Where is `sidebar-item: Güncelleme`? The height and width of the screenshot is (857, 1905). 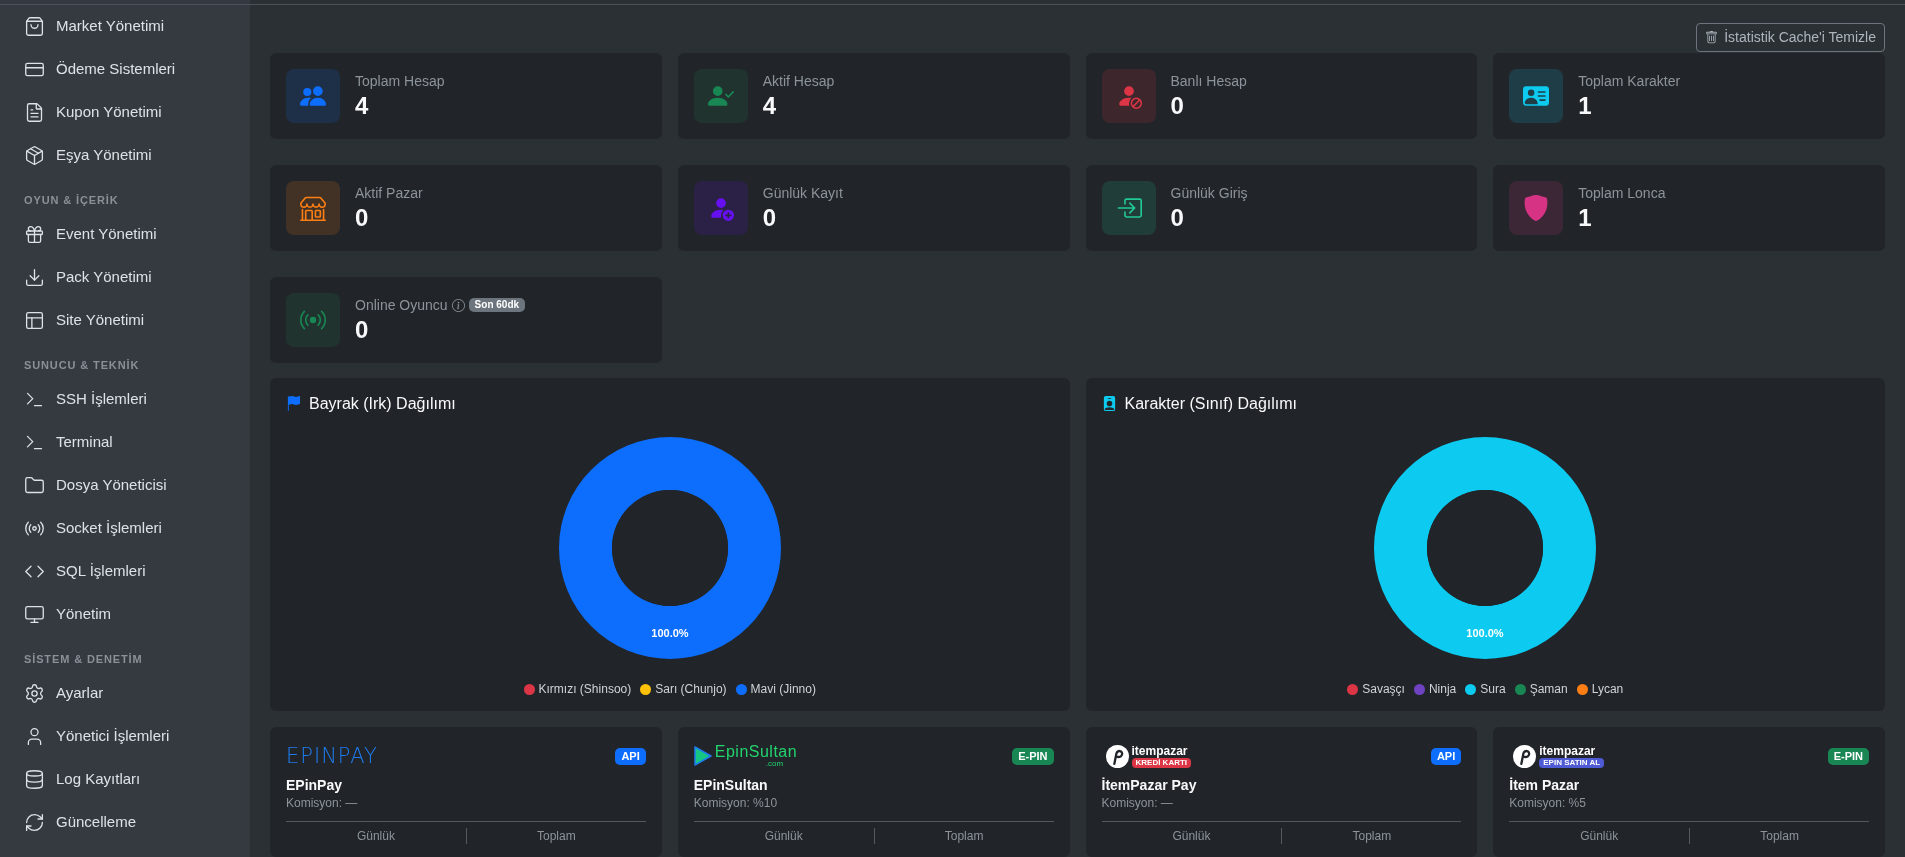
sidebar-item: Güncelleme is located at coordinates (125, 822).